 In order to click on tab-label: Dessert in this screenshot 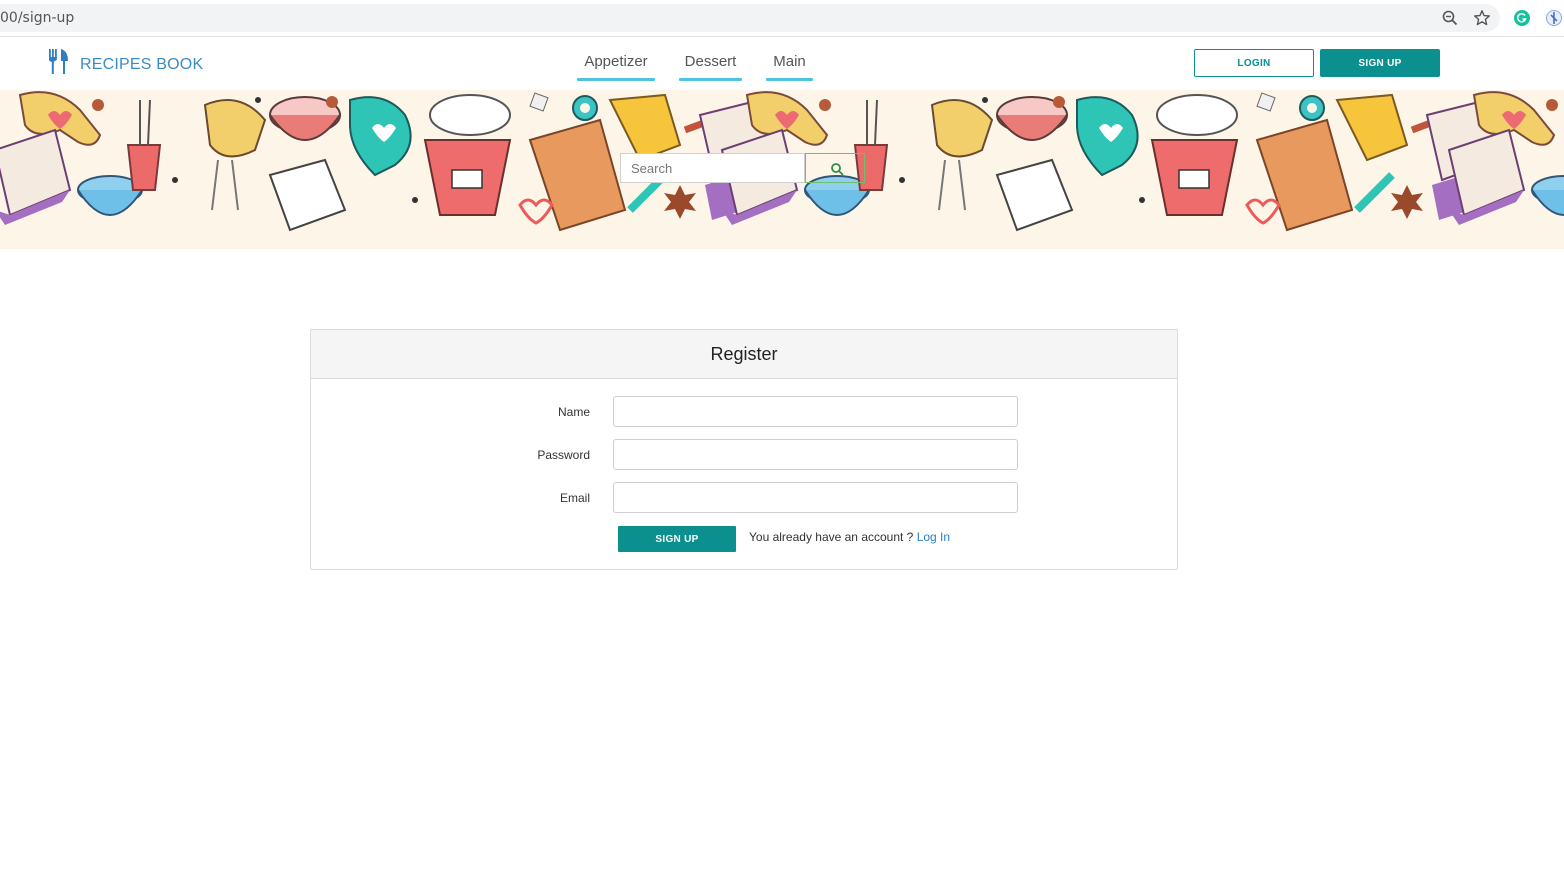, I will do `click(710, 61)`.